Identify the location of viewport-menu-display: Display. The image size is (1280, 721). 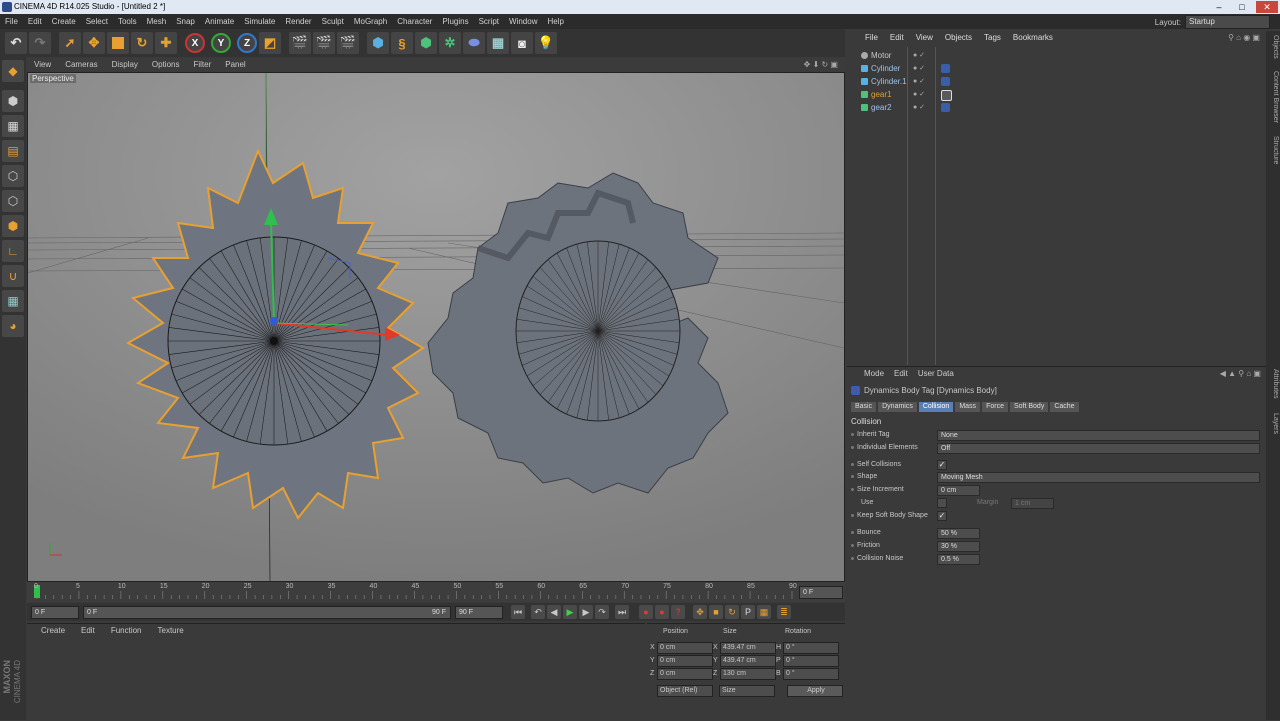
(125, 64).